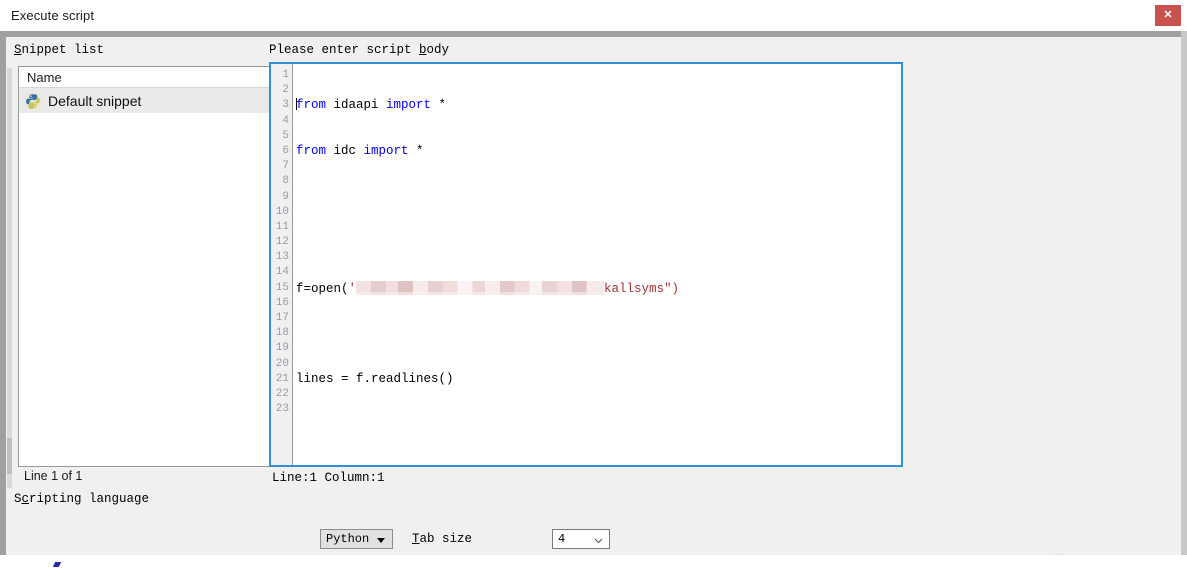  Describe the element at coordinates (53, 15) in the screenshot. I see `window-title: Execute script` at that location.